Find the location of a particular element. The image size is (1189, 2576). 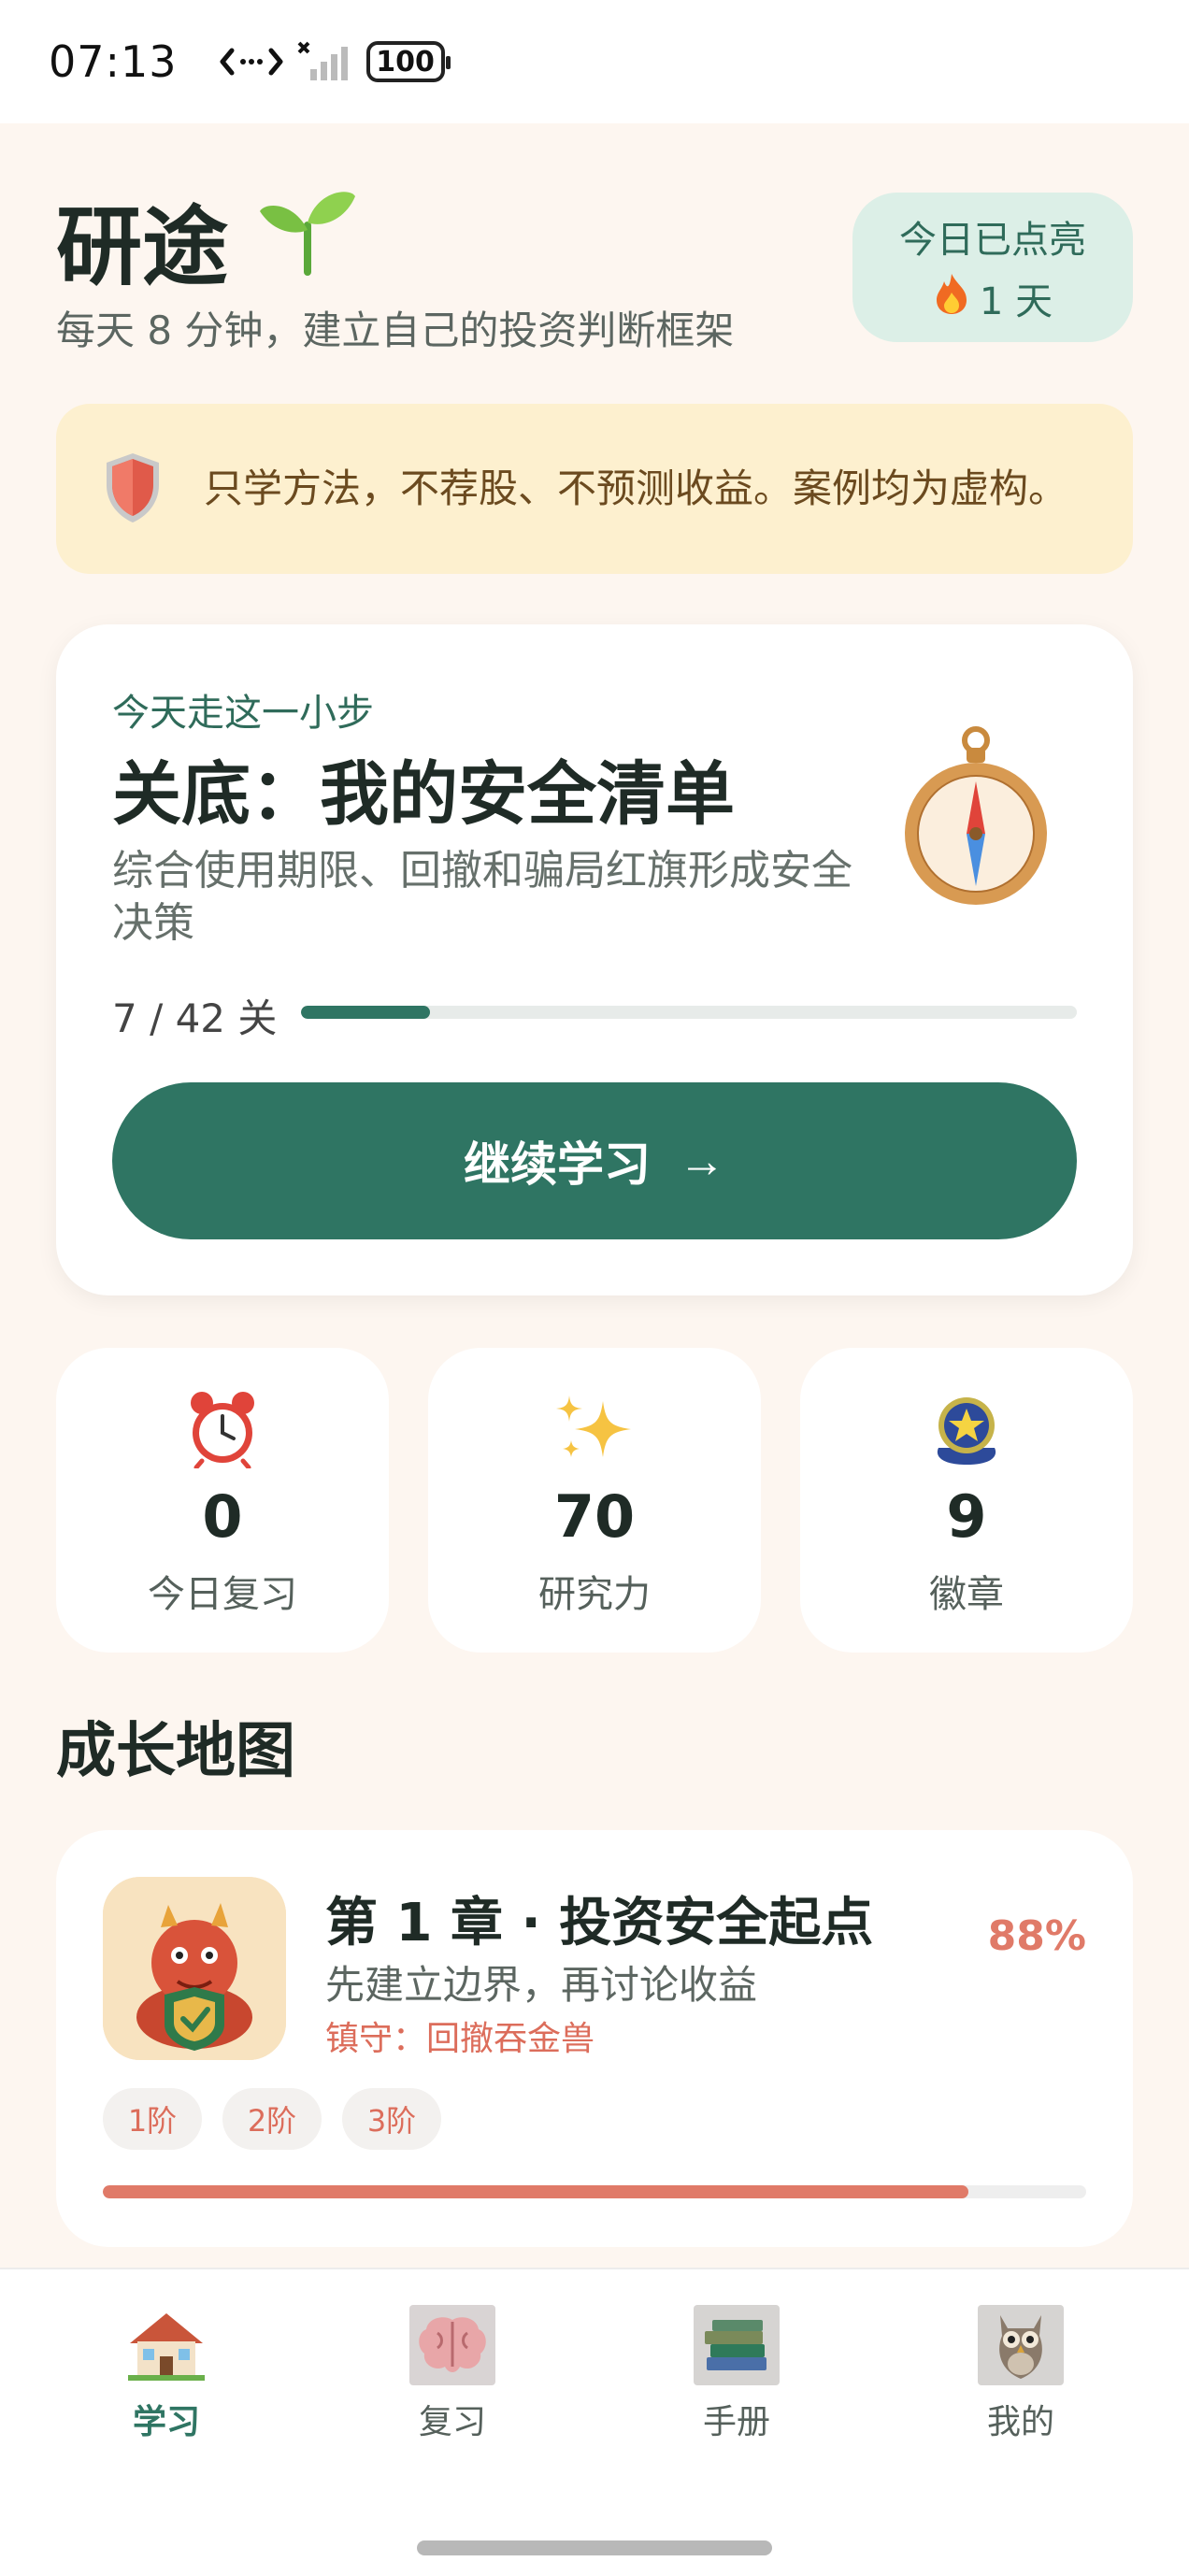

lesson-progress-label: 7 / 42 关 is located at coordinates (195, 1018).